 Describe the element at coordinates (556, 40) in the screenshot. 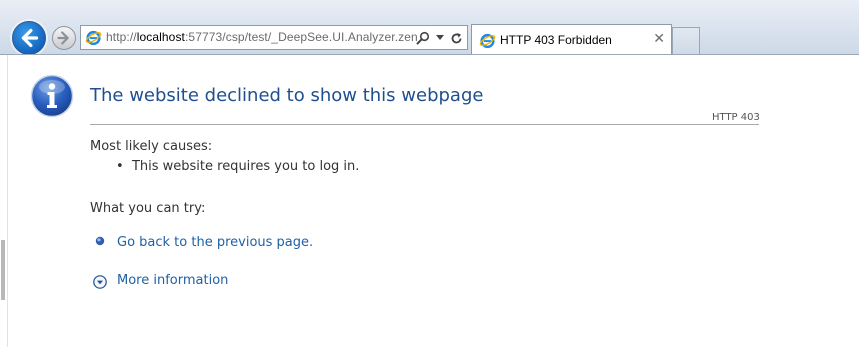

I see `tab-title: HTTP 403 Forbidden` at that location.